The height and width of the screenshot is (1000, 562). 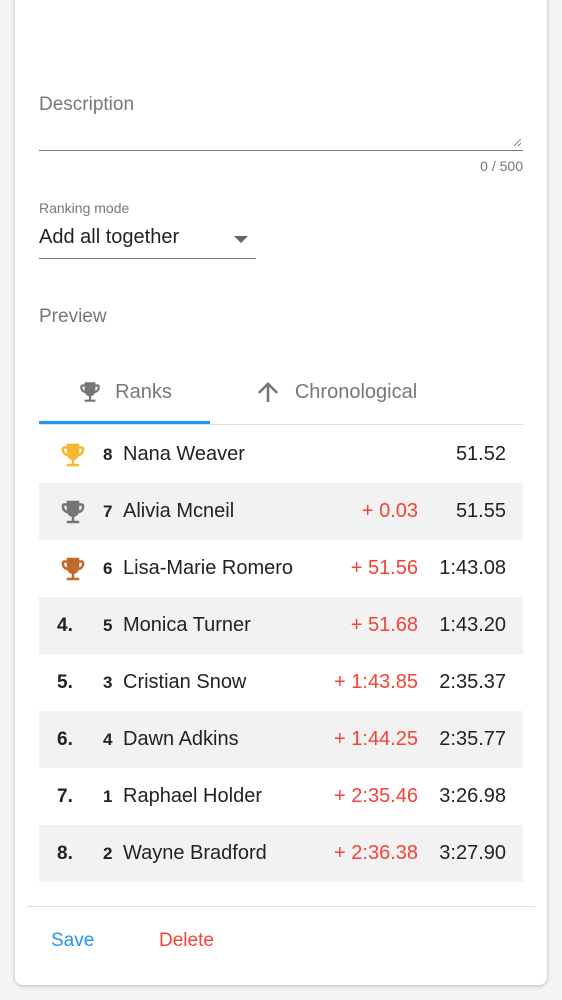 What do you see at coordinates (472, 796) in the screenshot?
I see `total-time: 3:26.98` at bounding box center [472, 796].